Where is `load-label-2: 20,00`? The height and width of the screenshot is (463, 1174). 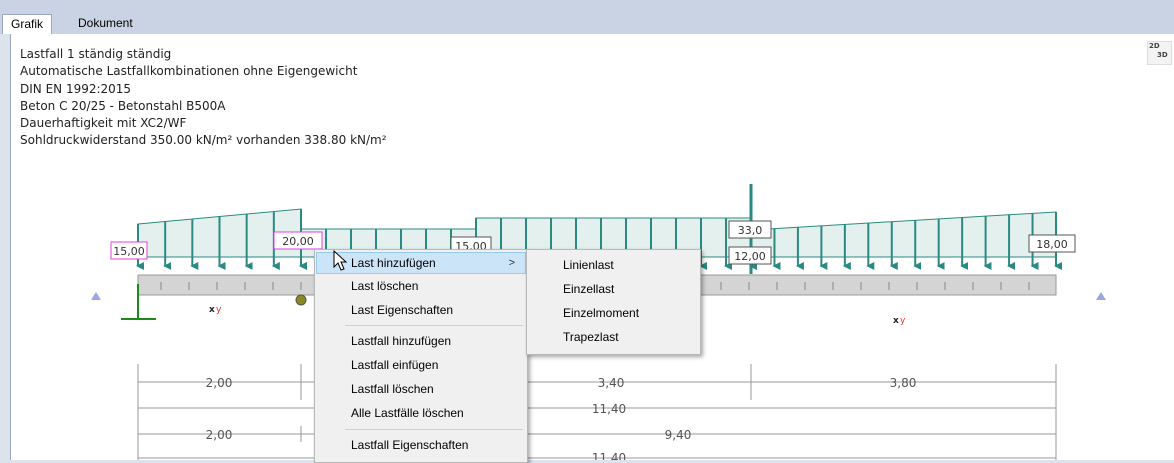 load-label-2: 20,00 is located at coordinates (298, 240).